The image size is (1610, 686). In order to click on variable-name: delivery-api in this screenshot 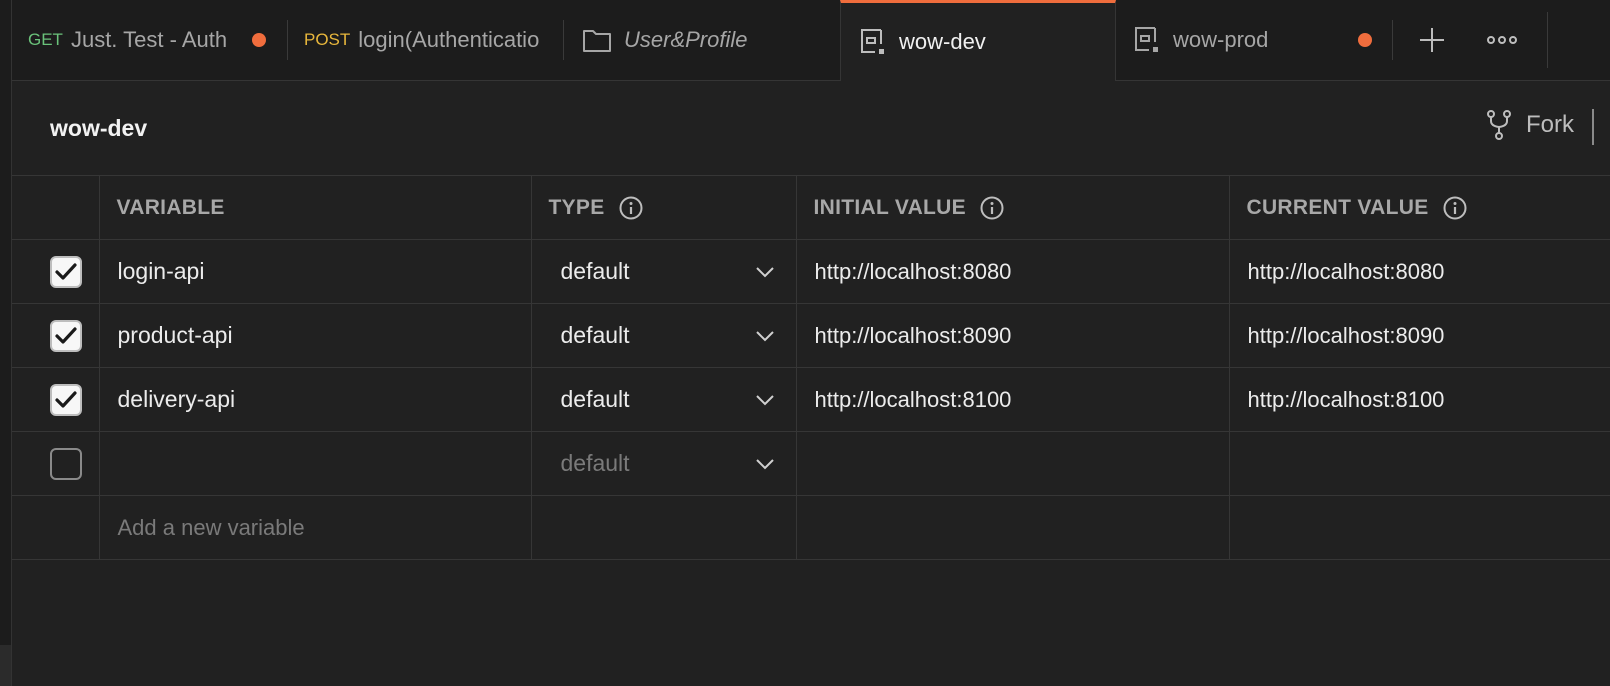, I will do `click(176, 399)`.